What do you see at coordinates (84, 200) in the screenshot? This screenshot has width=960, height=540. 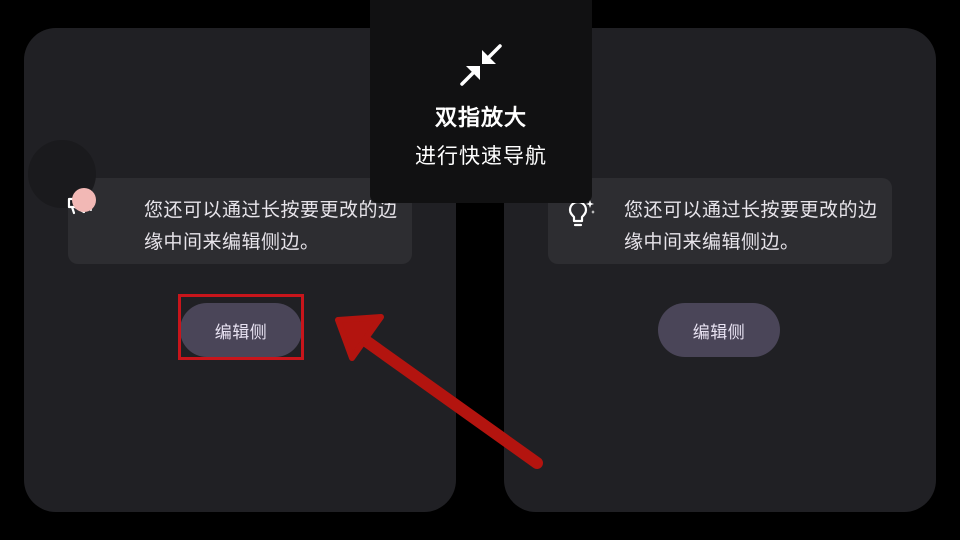 I see `notification-dot` at bounding box center [84, 200].